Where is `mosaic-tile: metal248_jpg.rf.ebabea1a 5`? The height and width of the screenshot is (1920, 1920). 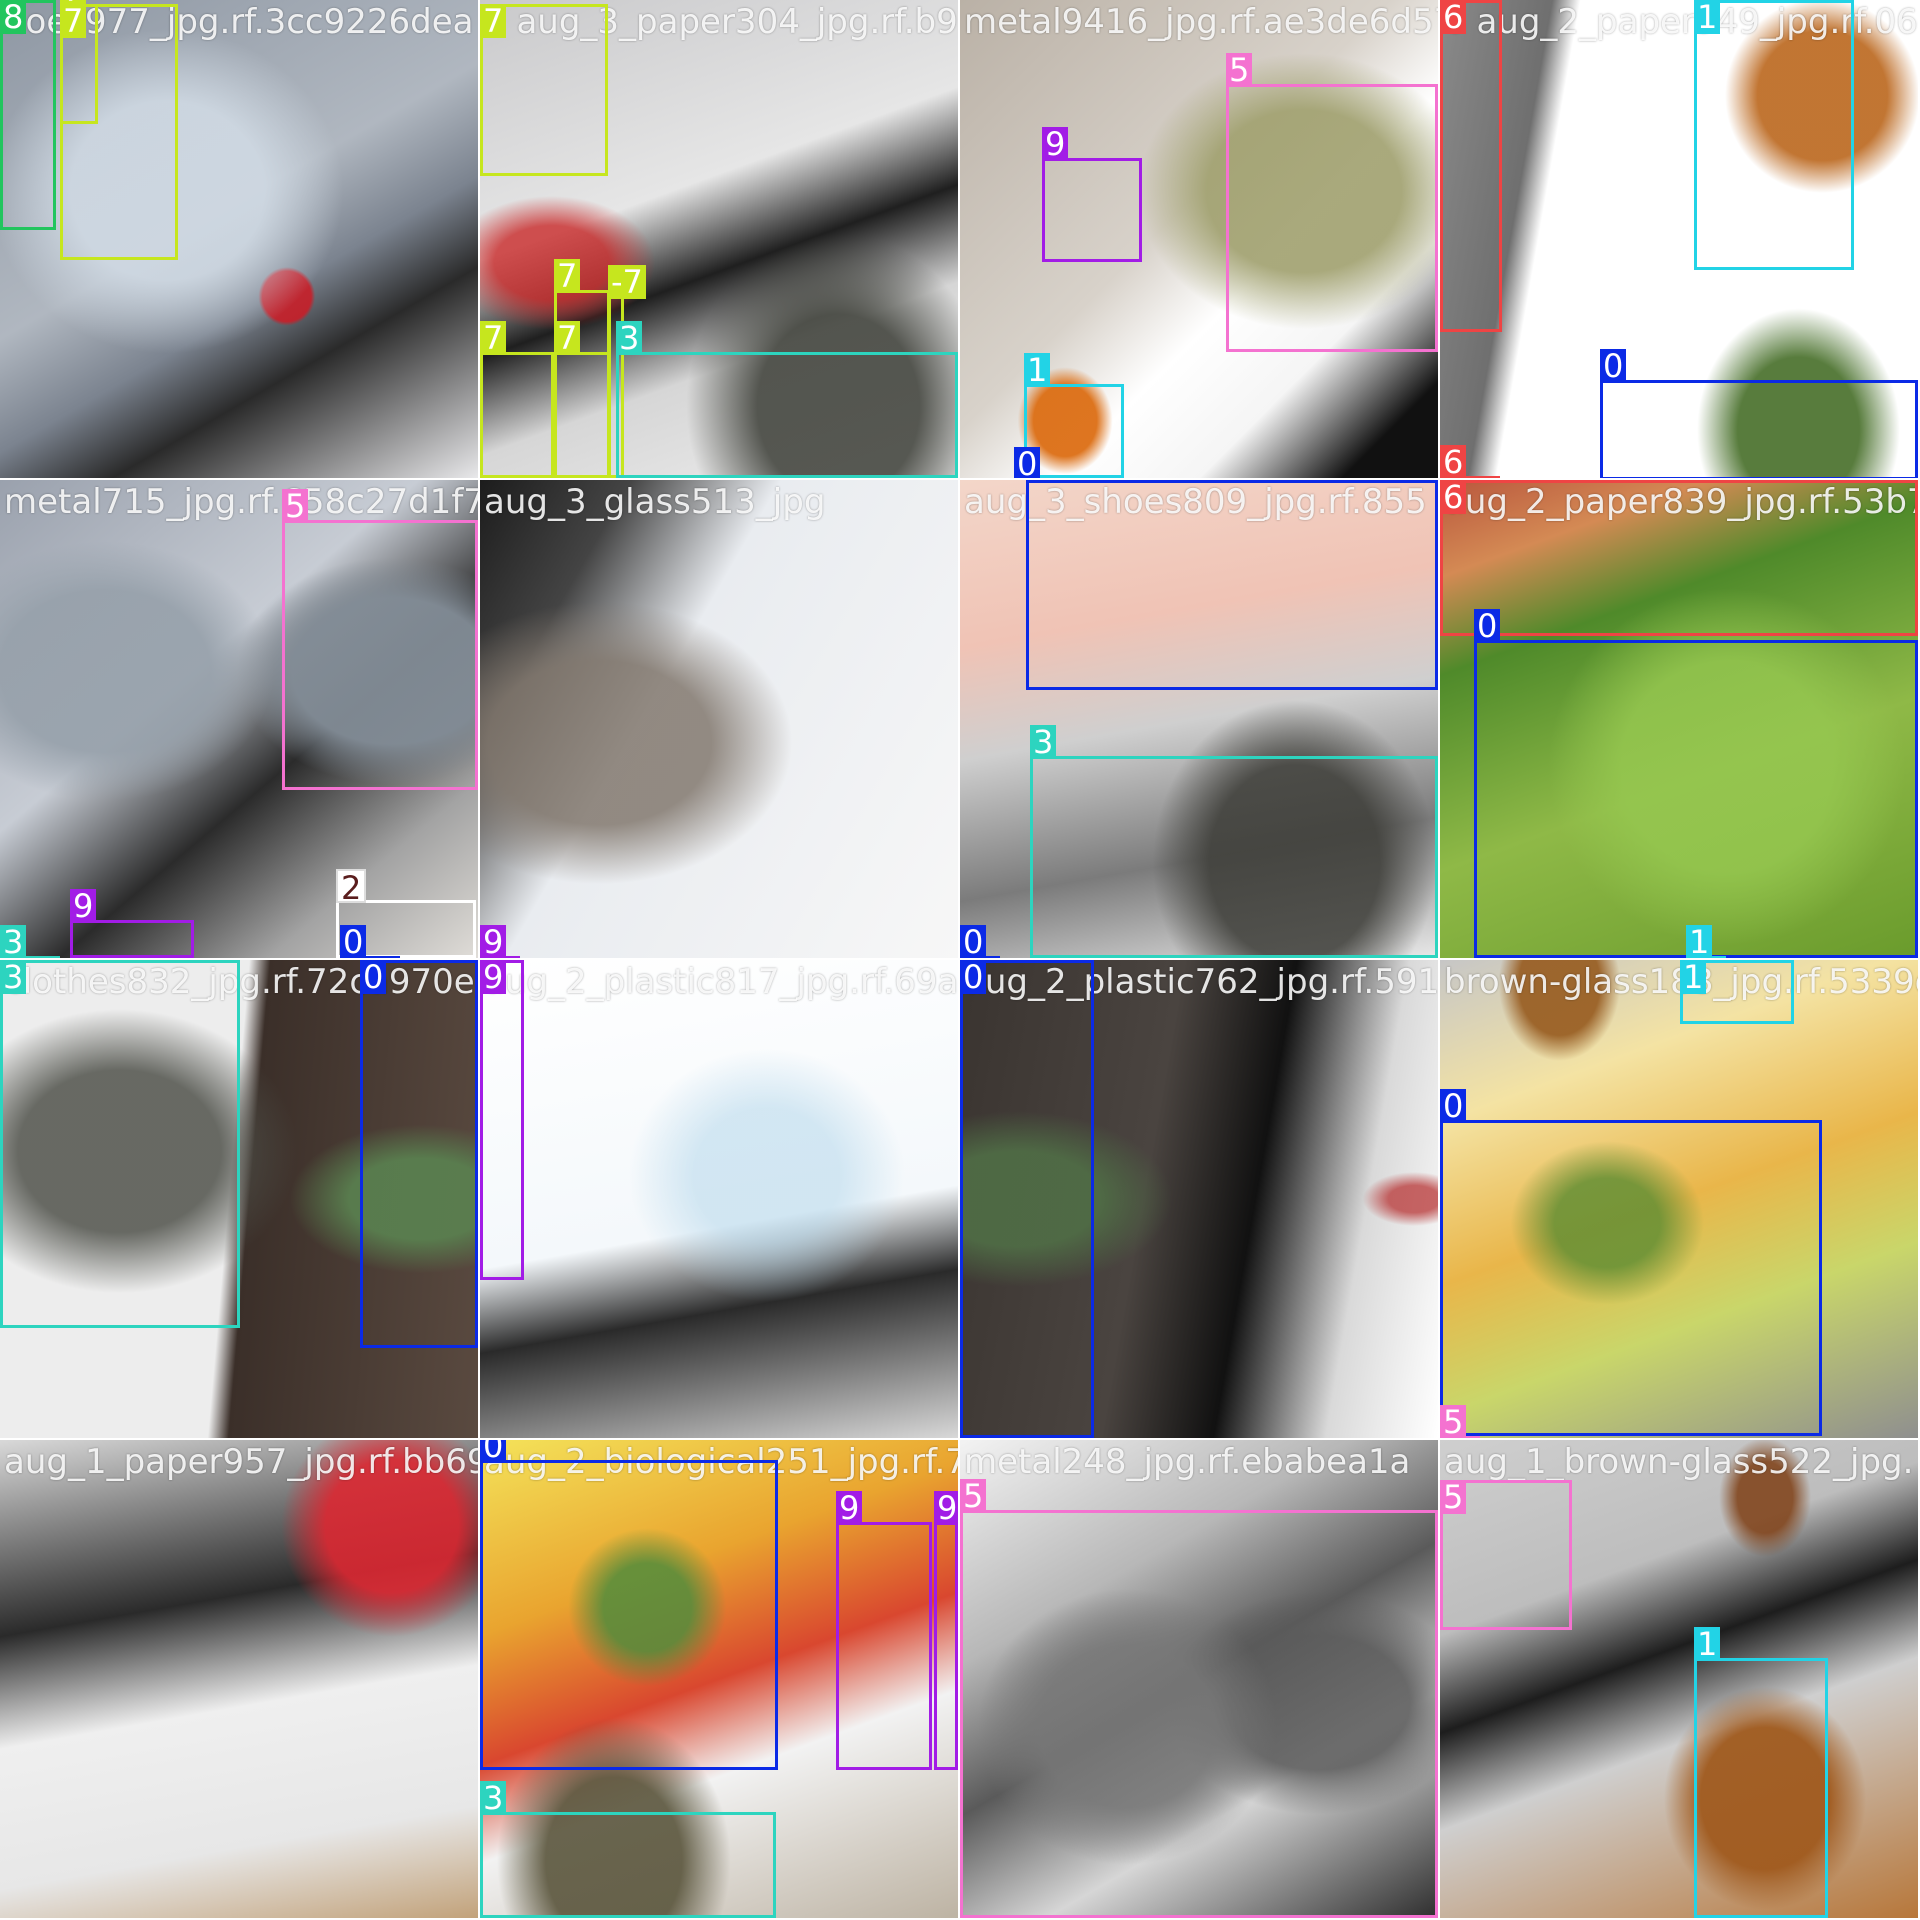 mosaic-tile: metal248_jpg.rf.ebabea1a 5 is located at coordinates (1199, 1679).